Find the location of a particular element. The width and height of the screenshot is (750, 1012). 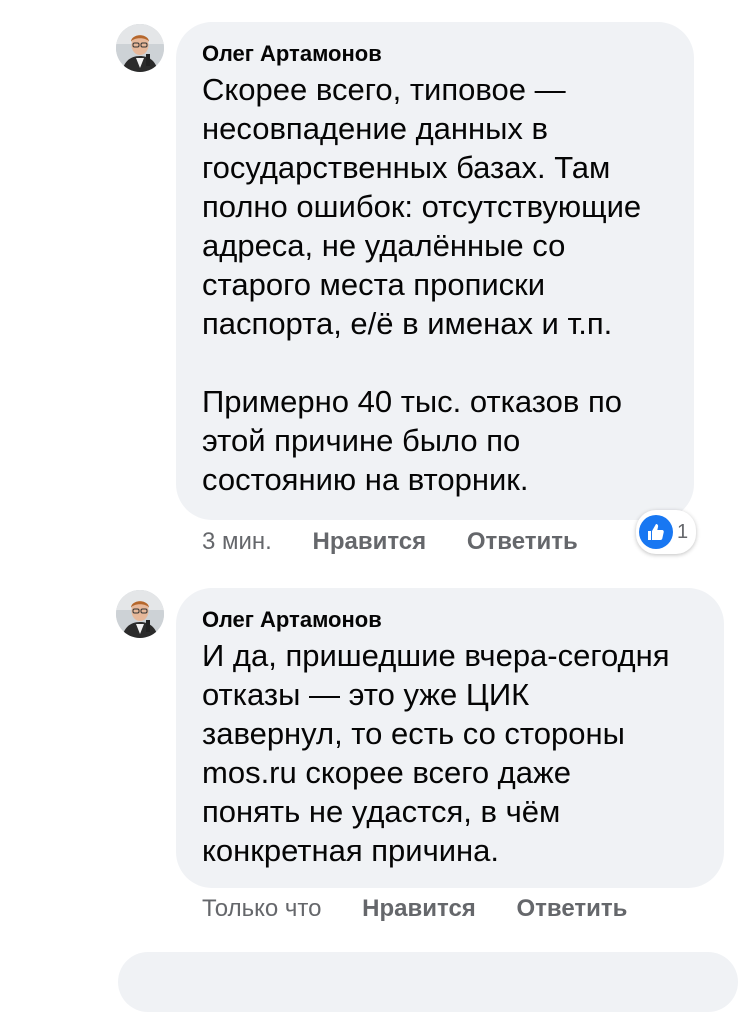

next-comment-bubble is located at coordinates (428, 982).